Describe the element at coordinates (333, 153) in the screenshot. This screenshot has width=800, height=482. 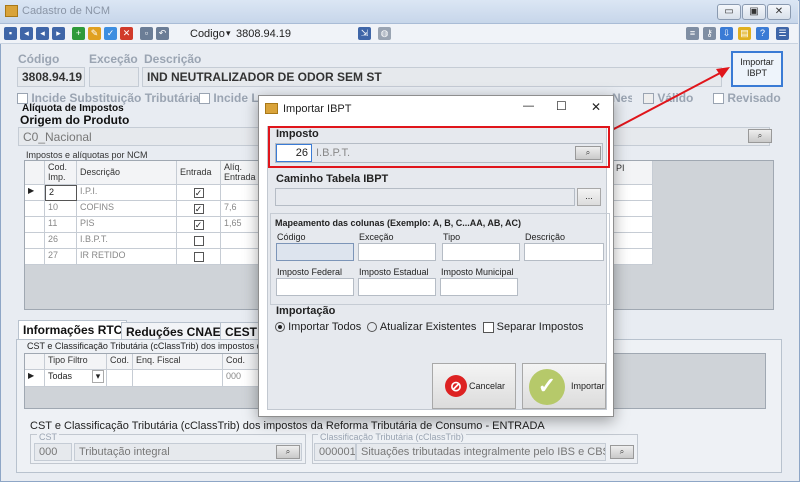
I see `imposto-desc-field: I.B.P.T.` at that location.